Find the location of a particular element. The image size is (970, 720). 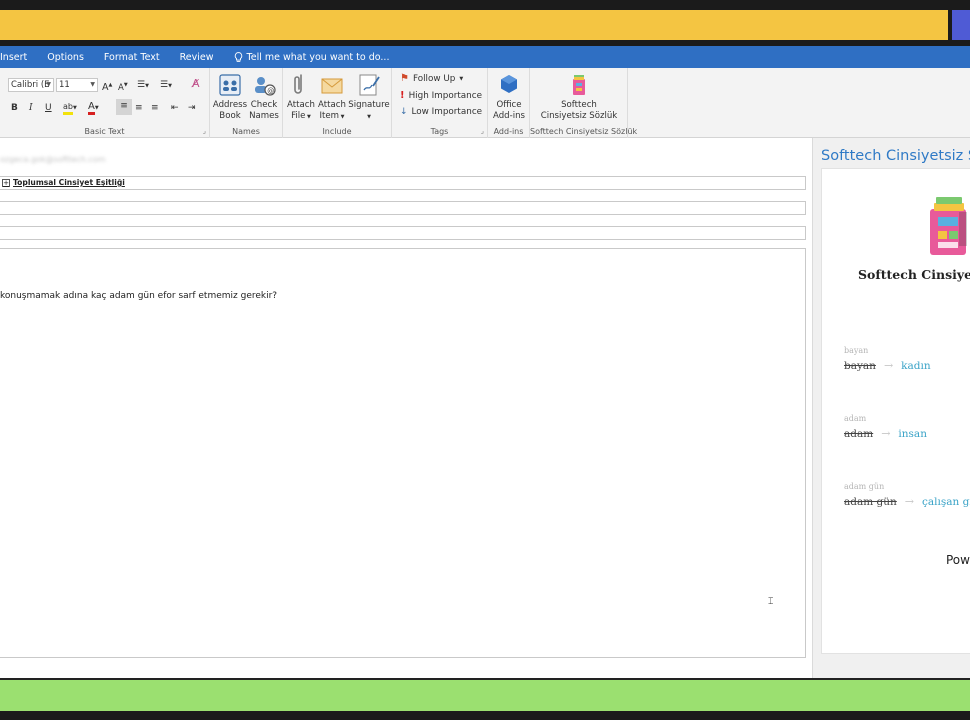

font-color-icon: A▼ is located at coordinates (93, 107).